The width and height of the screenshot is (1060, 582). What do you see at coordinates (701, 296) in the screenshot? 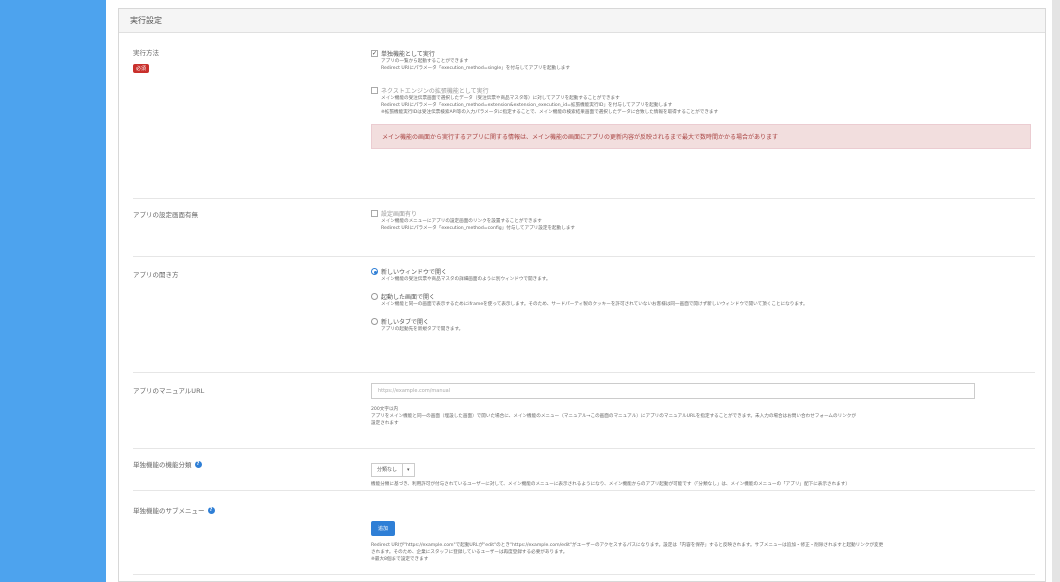
I see `open-same-screen-option: 起動した画面で開く` at bounding box center [701, 296].